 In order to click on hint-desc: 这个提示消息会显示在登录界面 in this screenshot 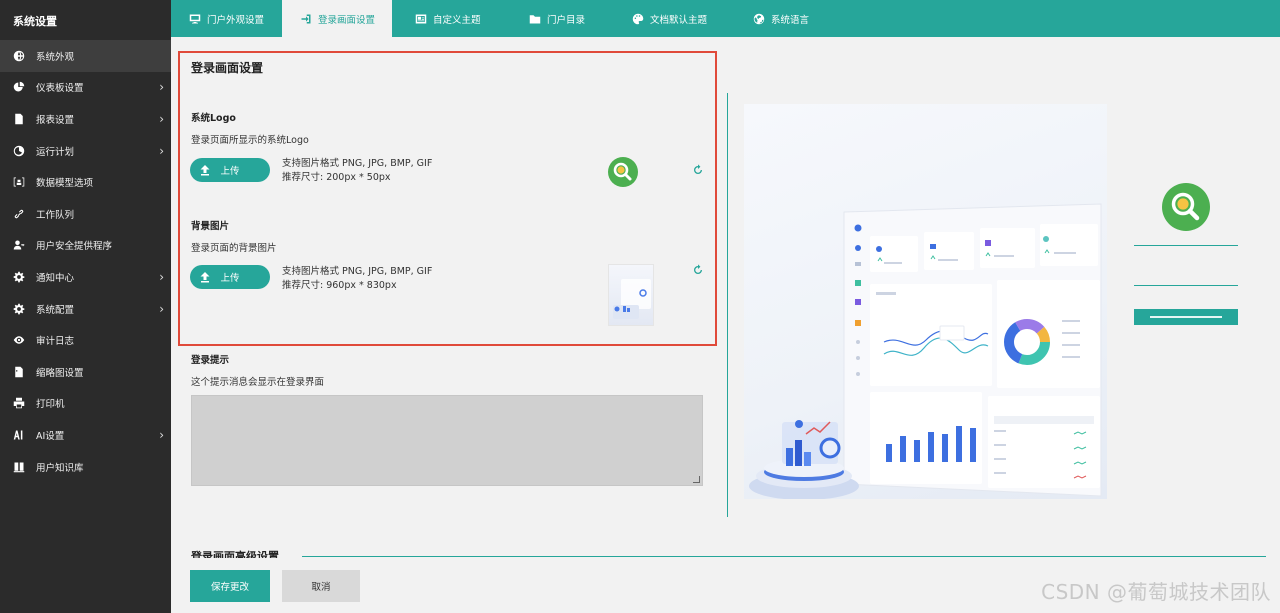, I will do `click(258, 382)`.